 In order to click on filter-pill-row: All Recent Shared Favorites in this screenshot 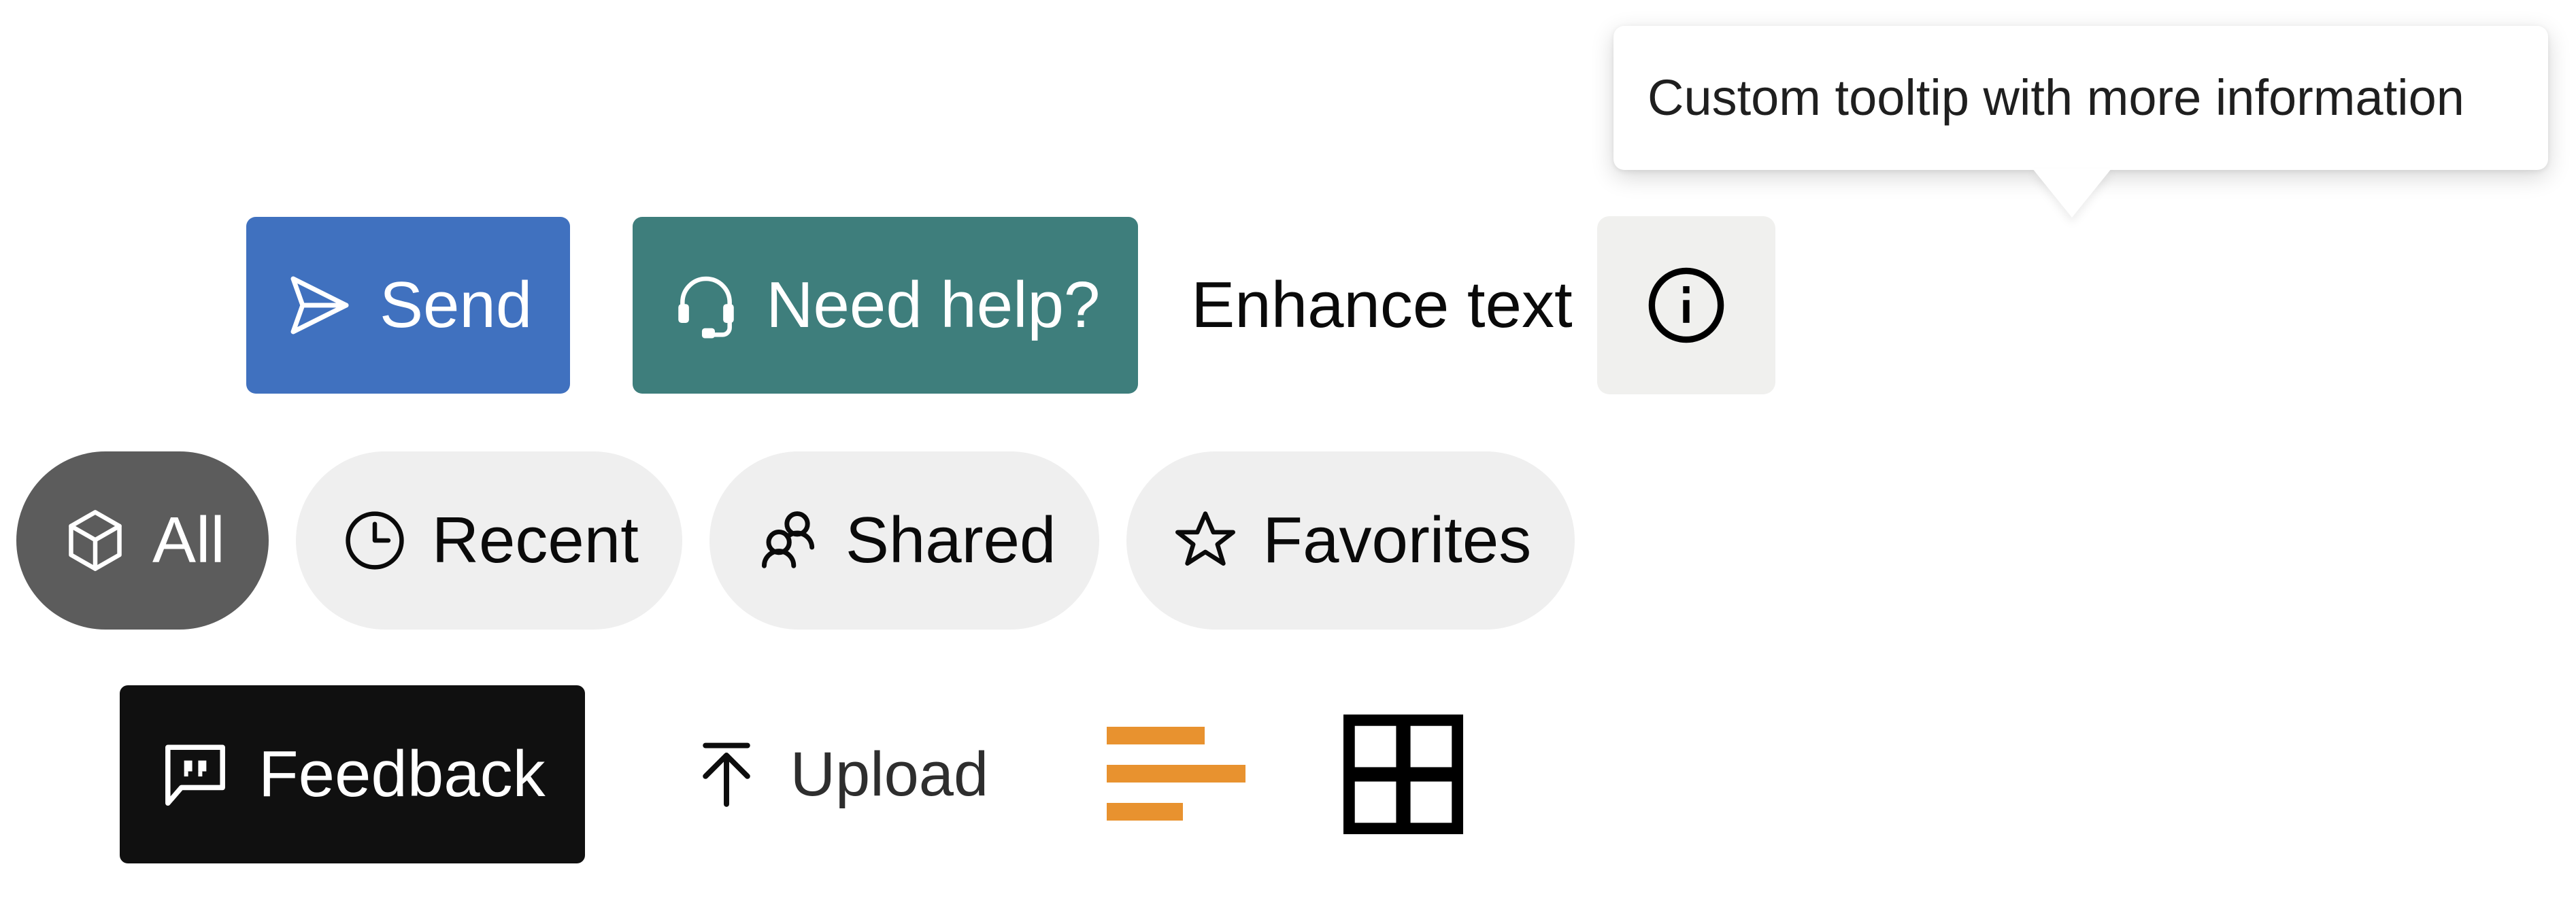, I will do `click(795, 540)`.